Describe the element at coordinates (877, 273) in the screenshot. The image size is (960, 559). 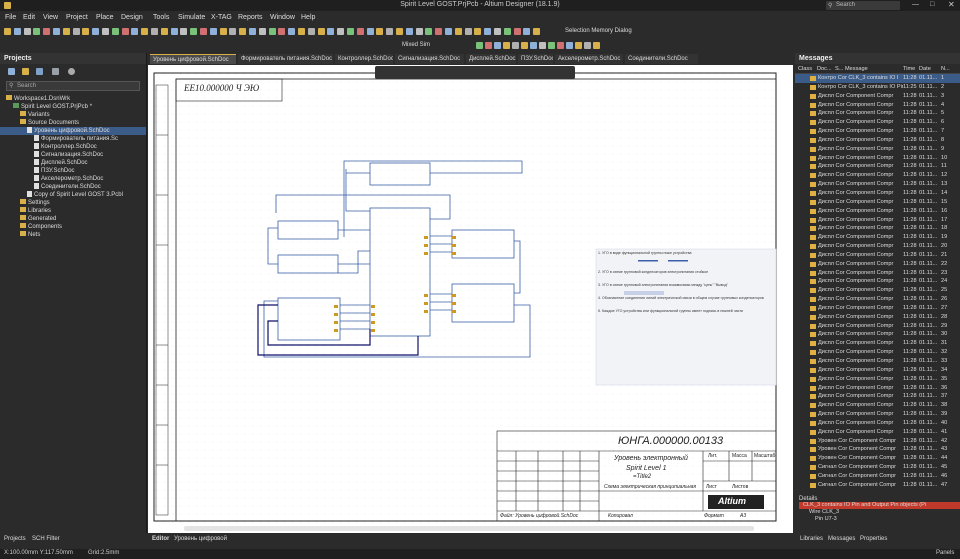
I see `message-row: Диспл Cor Component Compr 11:28 01.11... 23` at that location.